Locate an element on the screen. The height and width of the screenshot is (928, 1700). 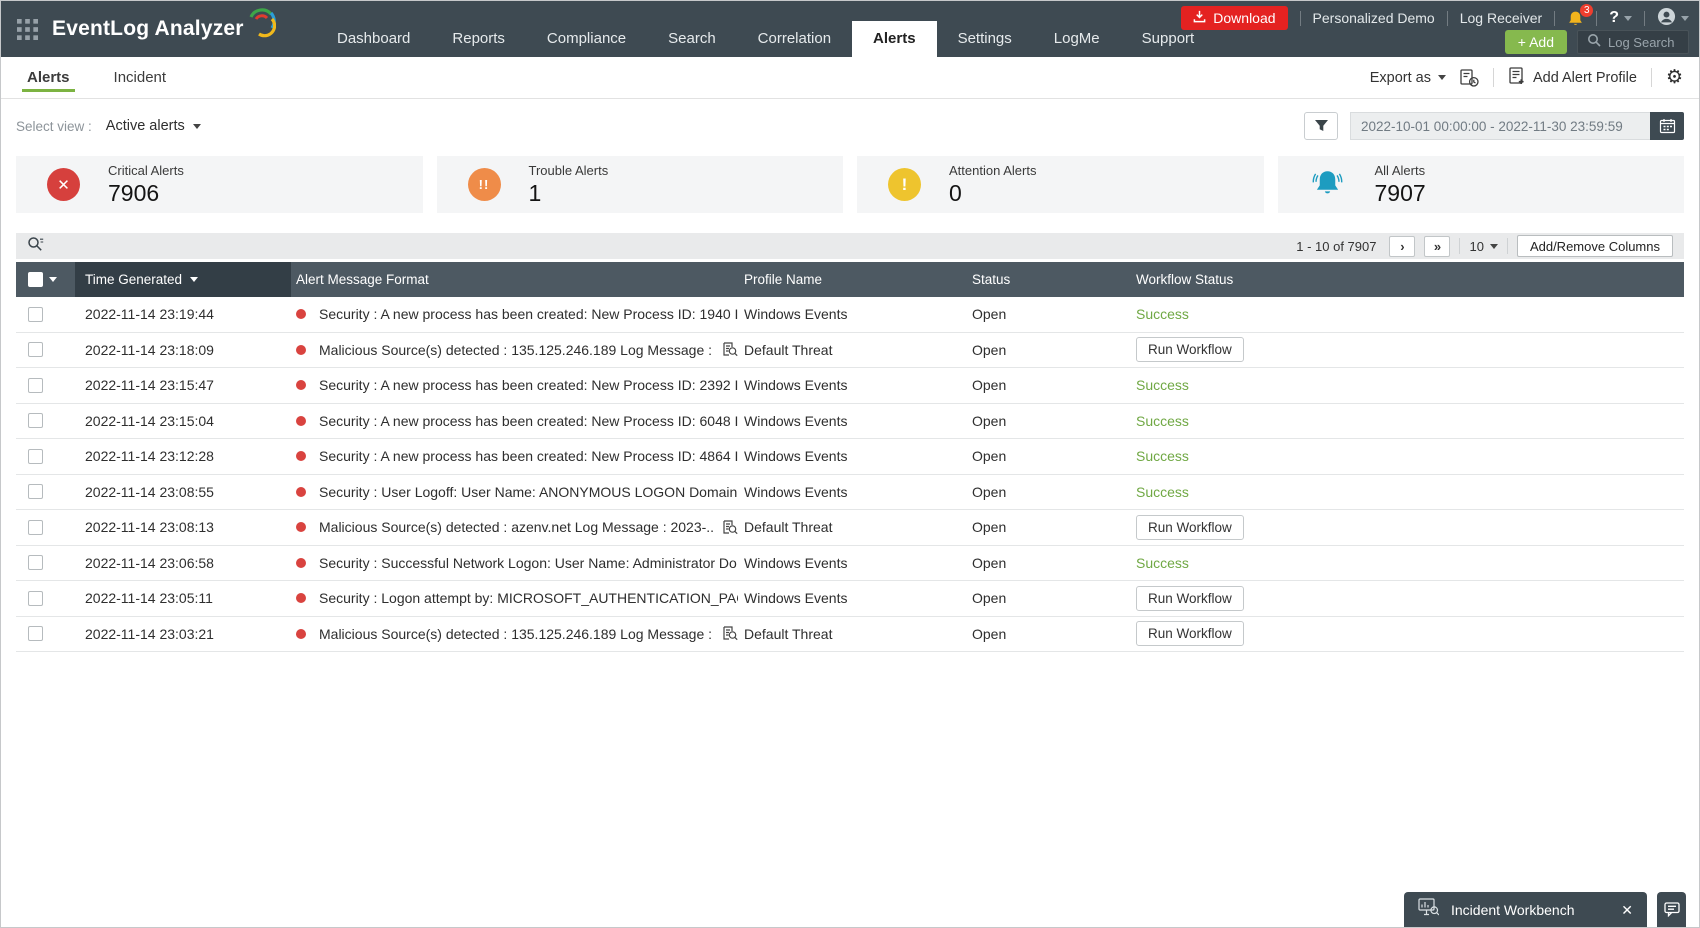
column-header-time-generated: Time Generated is located at coordinates (183, 279).